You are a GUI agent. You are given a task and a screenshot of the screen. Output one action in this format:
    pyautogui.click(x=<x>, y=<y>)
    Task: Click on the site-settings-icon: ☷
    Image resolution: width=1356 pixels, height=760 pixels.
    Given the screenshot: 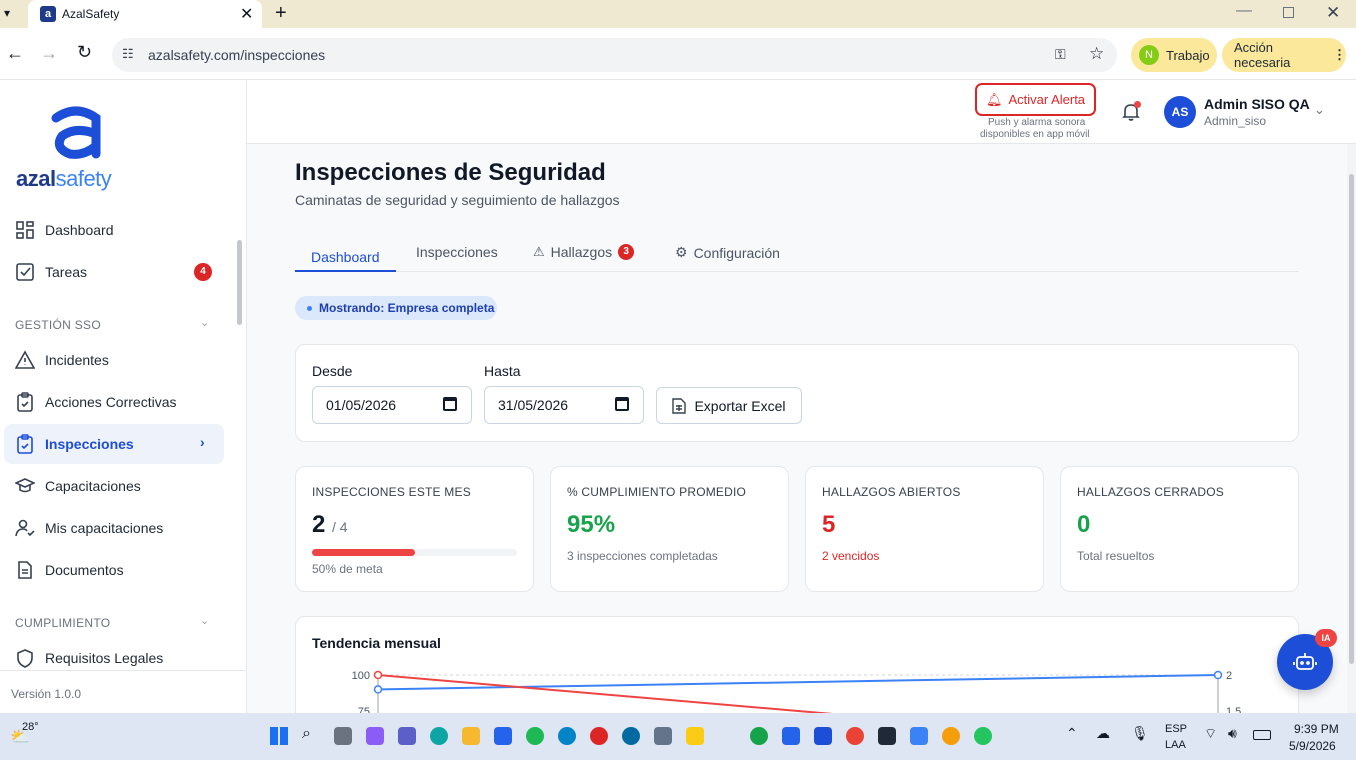 What is the action you would take?
    pyautogui.click(x=128, y=54)
    